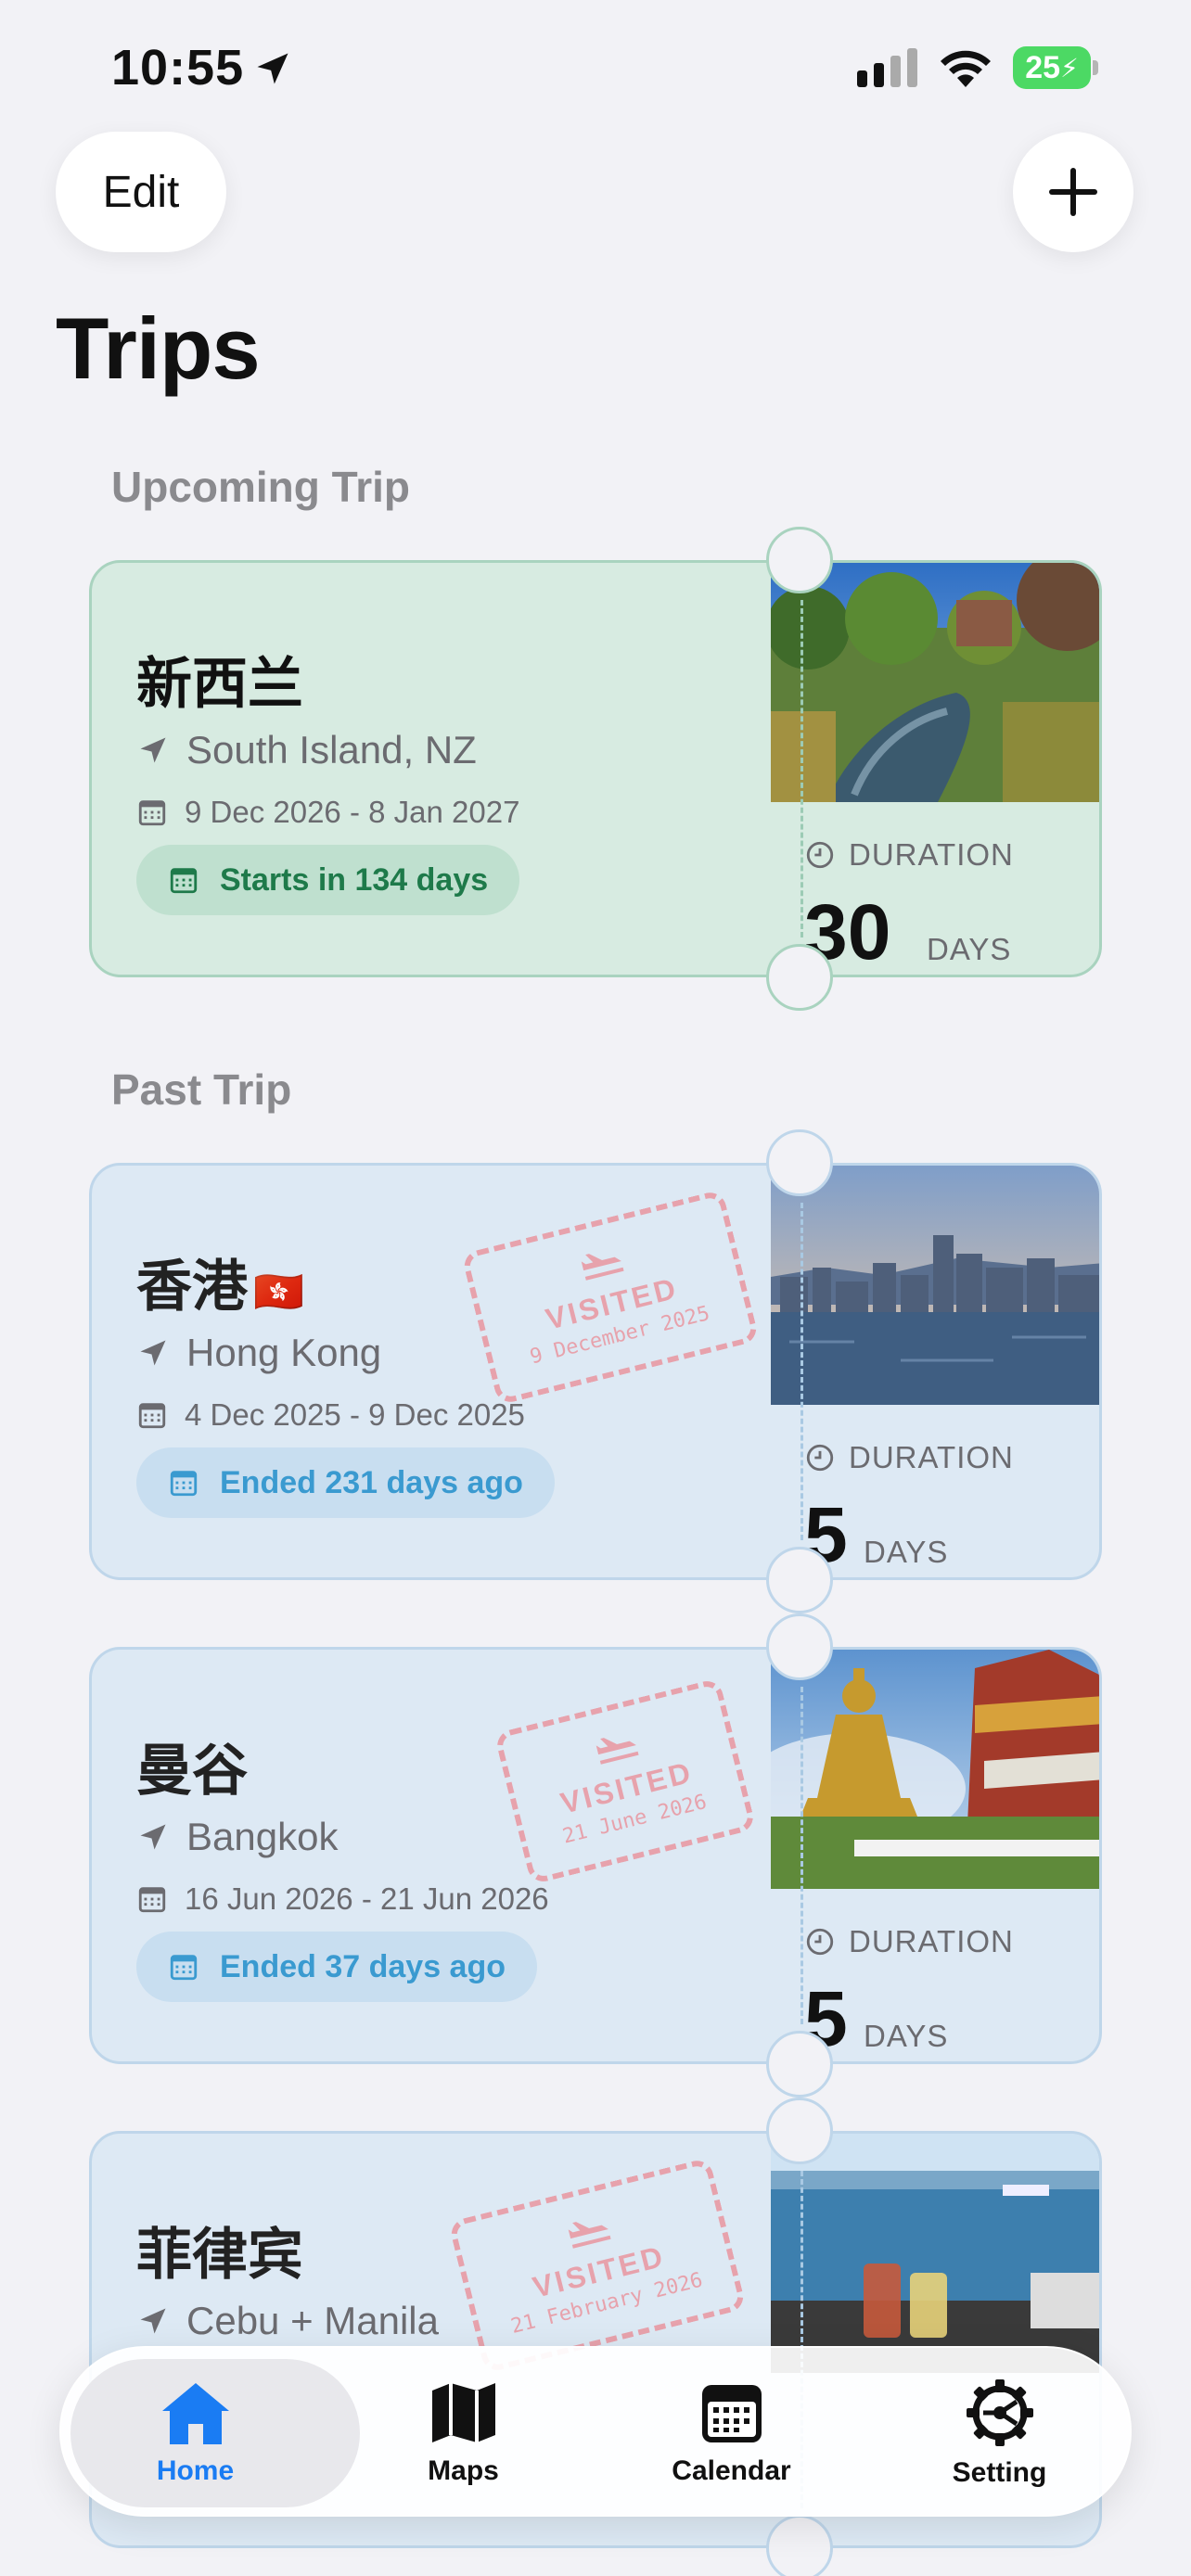  Describe the element at coordinates (158, 348) in the screenshot. I see `page-title: Trips` at that location.